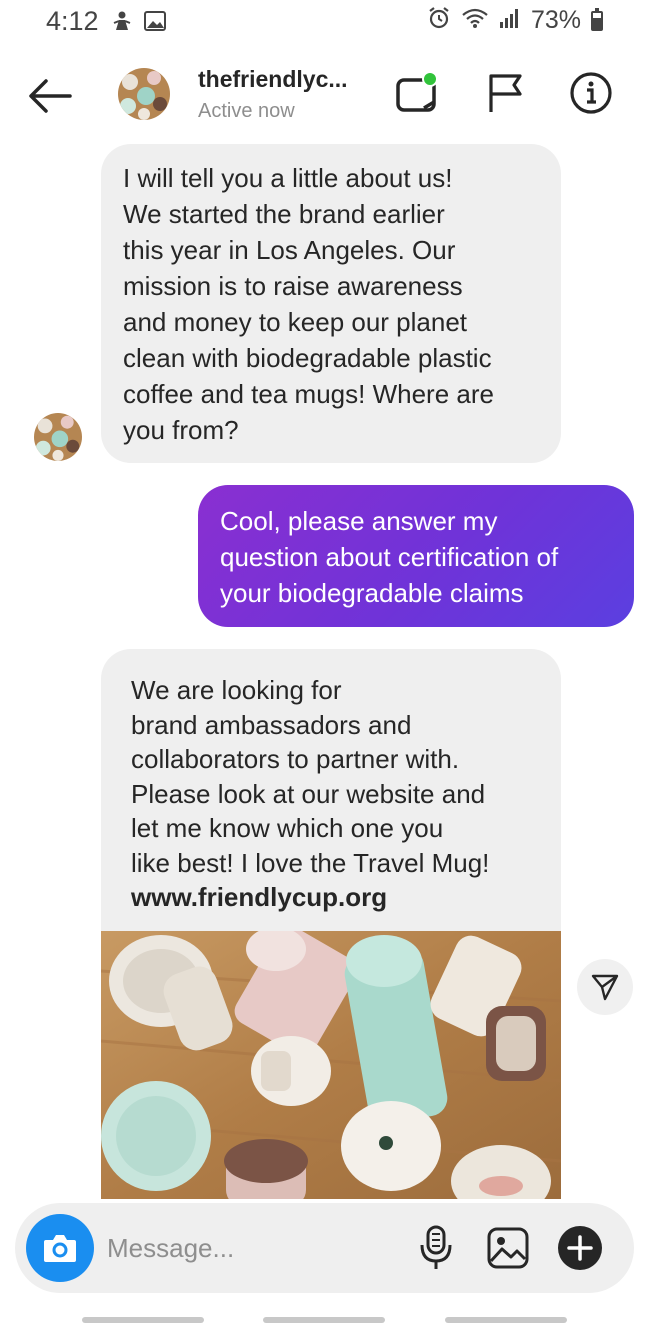  What do you see at coordinates (419, 93) in the screenshot?
I see `video-call-icon` at bounding box center [419, 93].